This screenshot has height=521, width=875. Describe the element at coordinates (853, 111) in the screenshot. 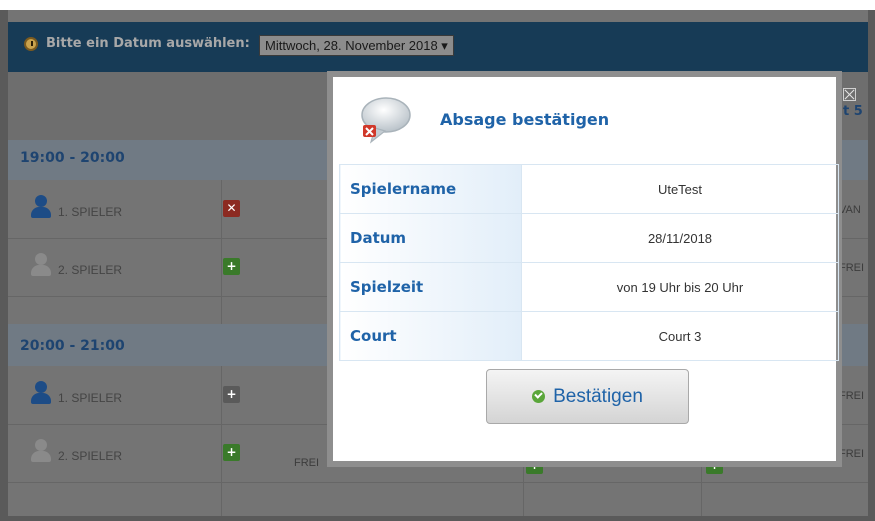

I see `court-header-fragment: t 5` at that location.